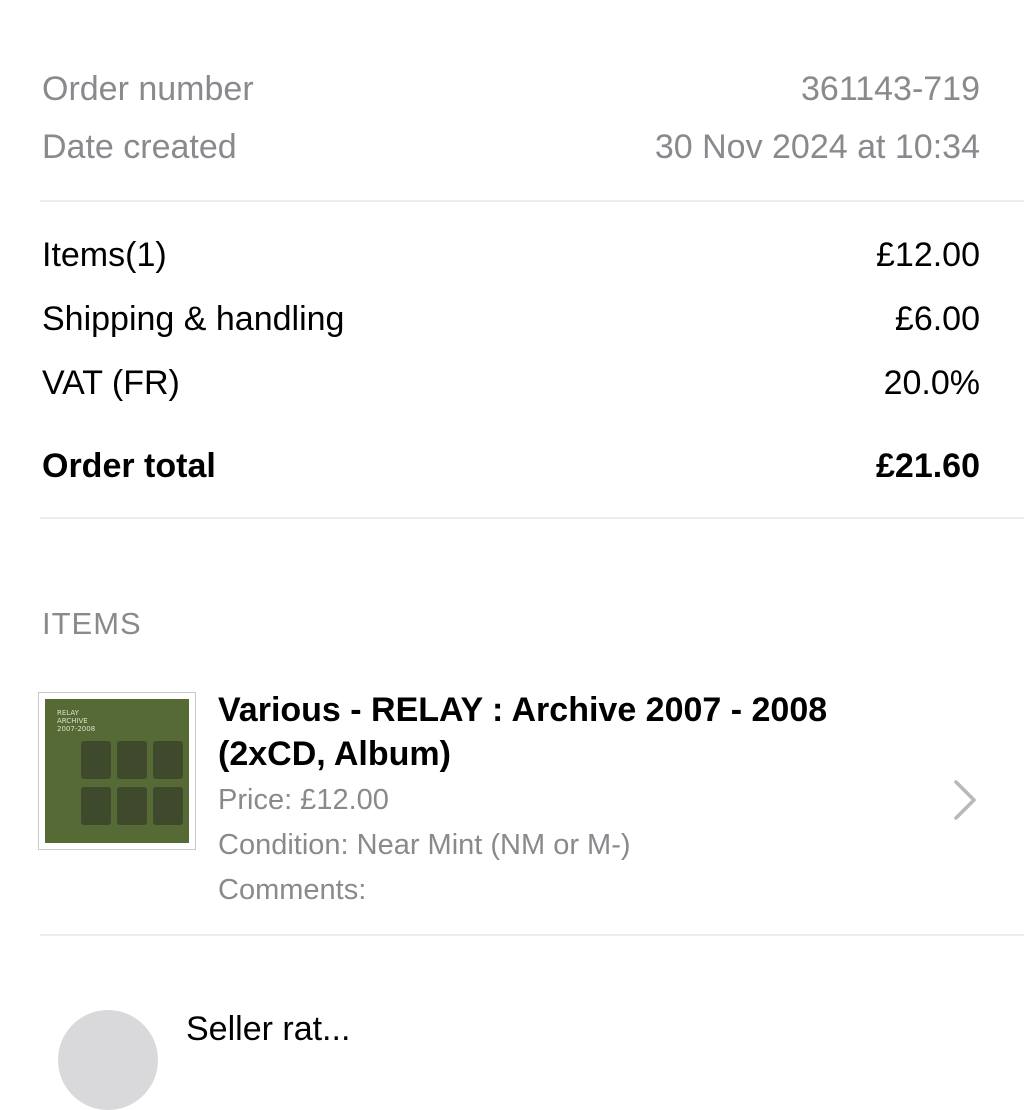 This screenshot has width=1024, height=1110. Describe the element at coordinates (424, 845) in the screenshot. I see `item-condition: Condition: Near Mint (NM or M-)` at that location.